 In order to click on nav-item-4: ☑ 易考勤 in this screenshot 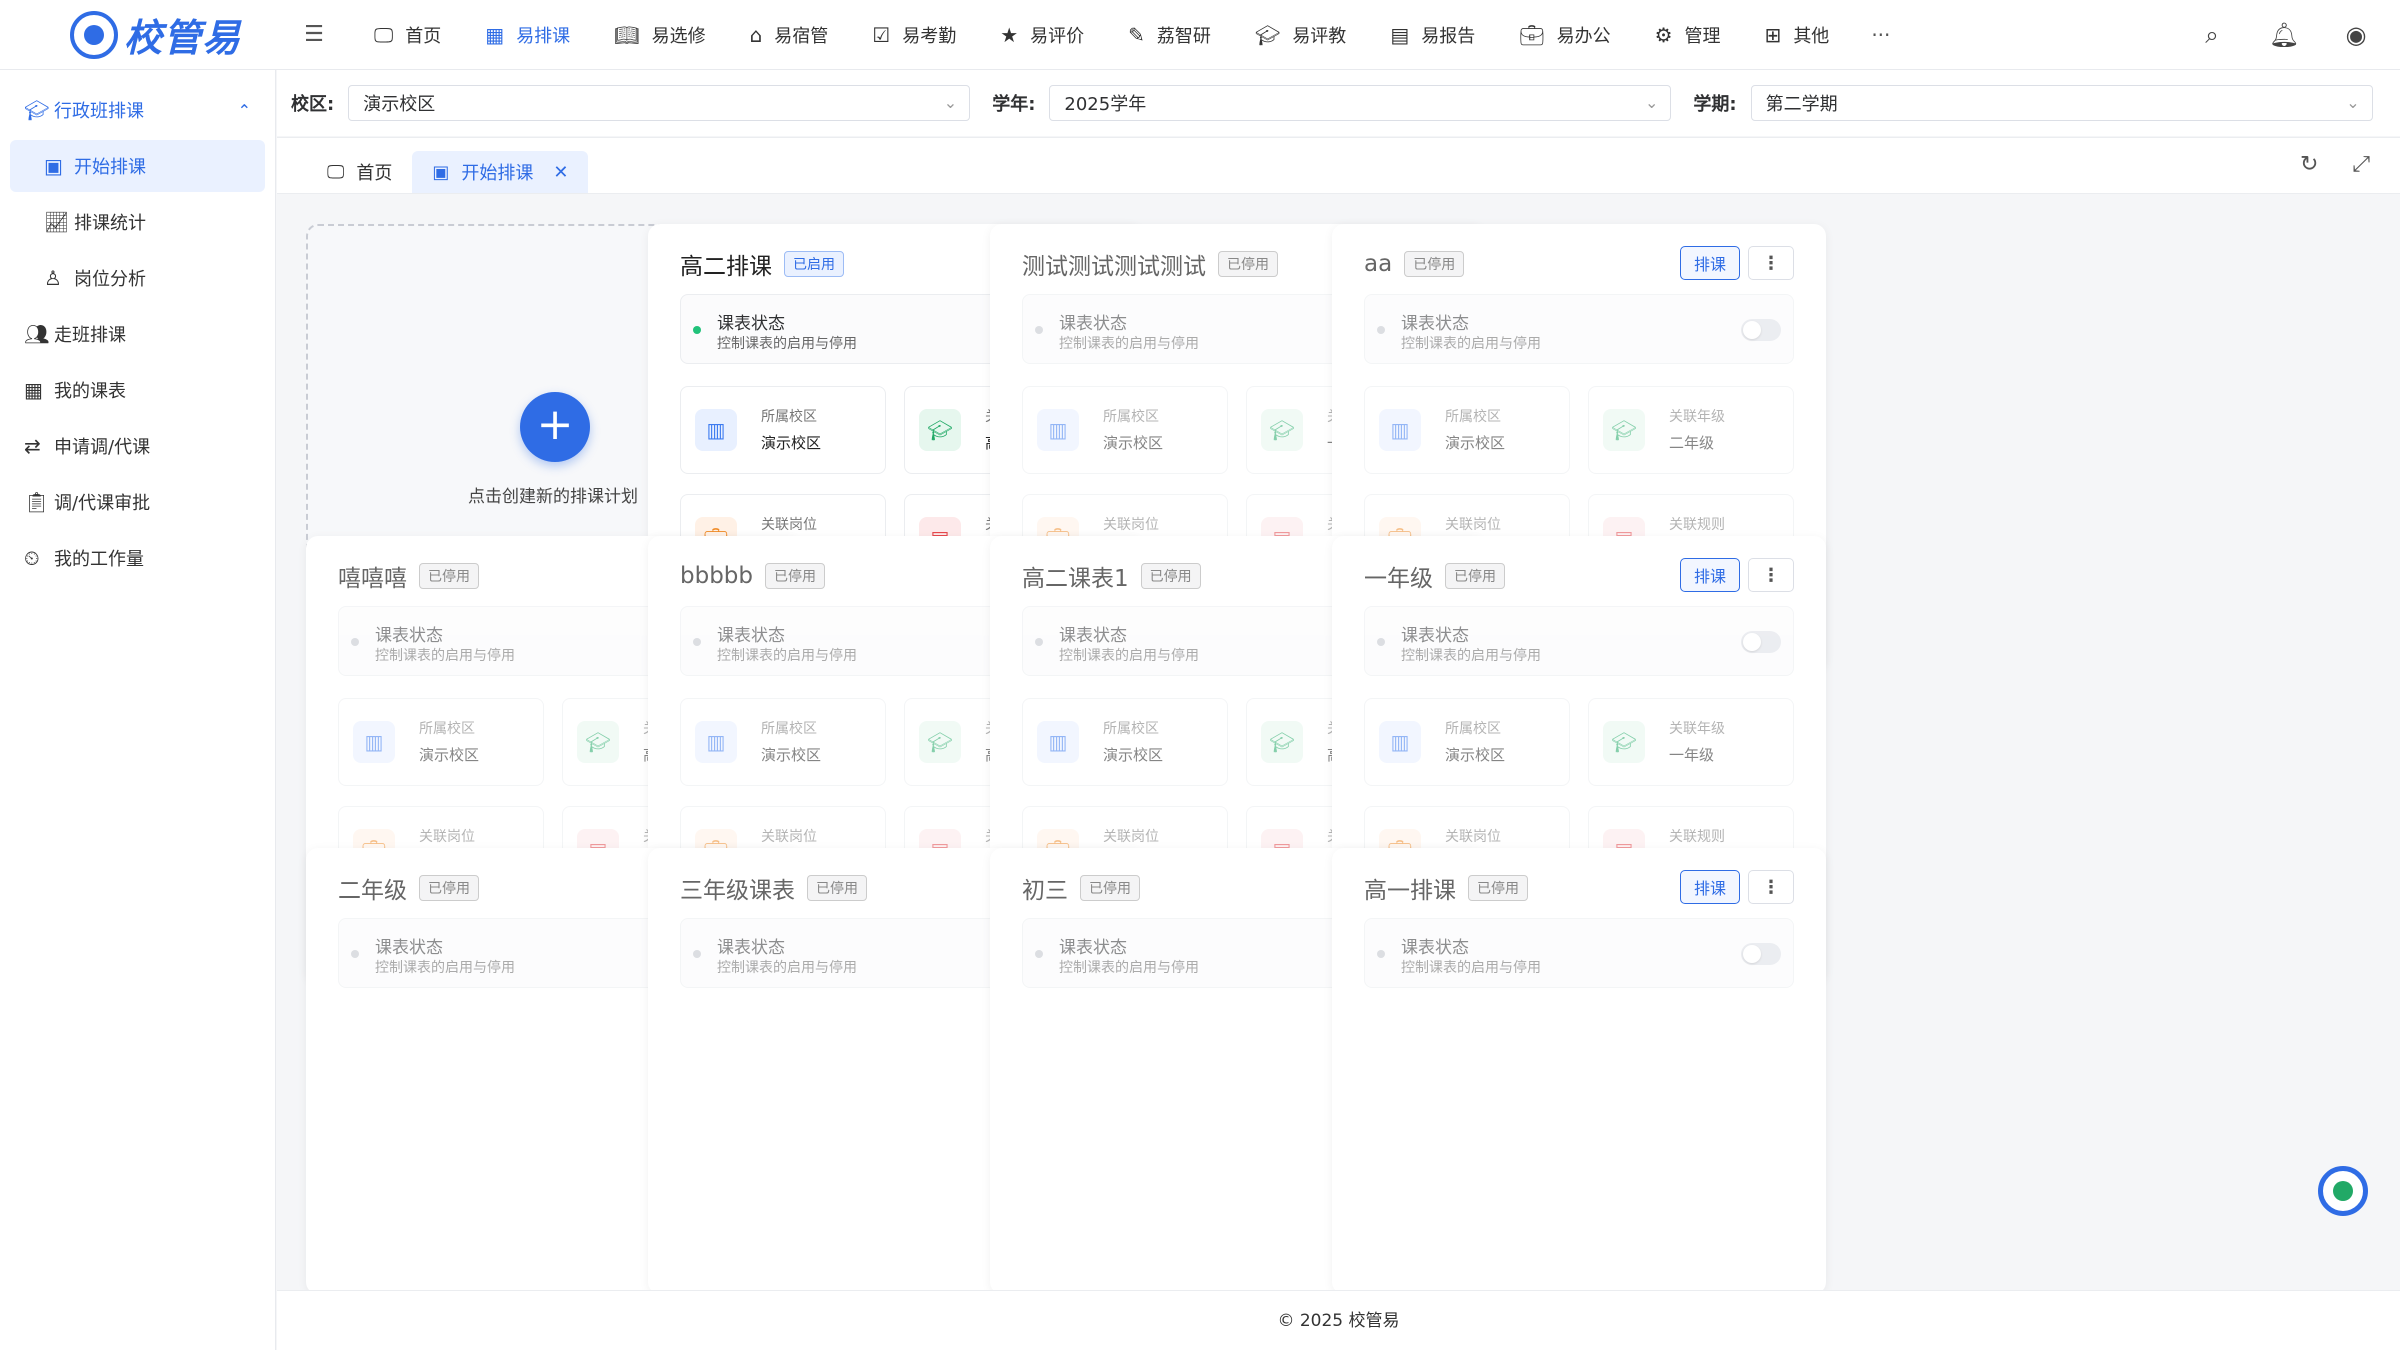, I will do `click(914, 35)`.